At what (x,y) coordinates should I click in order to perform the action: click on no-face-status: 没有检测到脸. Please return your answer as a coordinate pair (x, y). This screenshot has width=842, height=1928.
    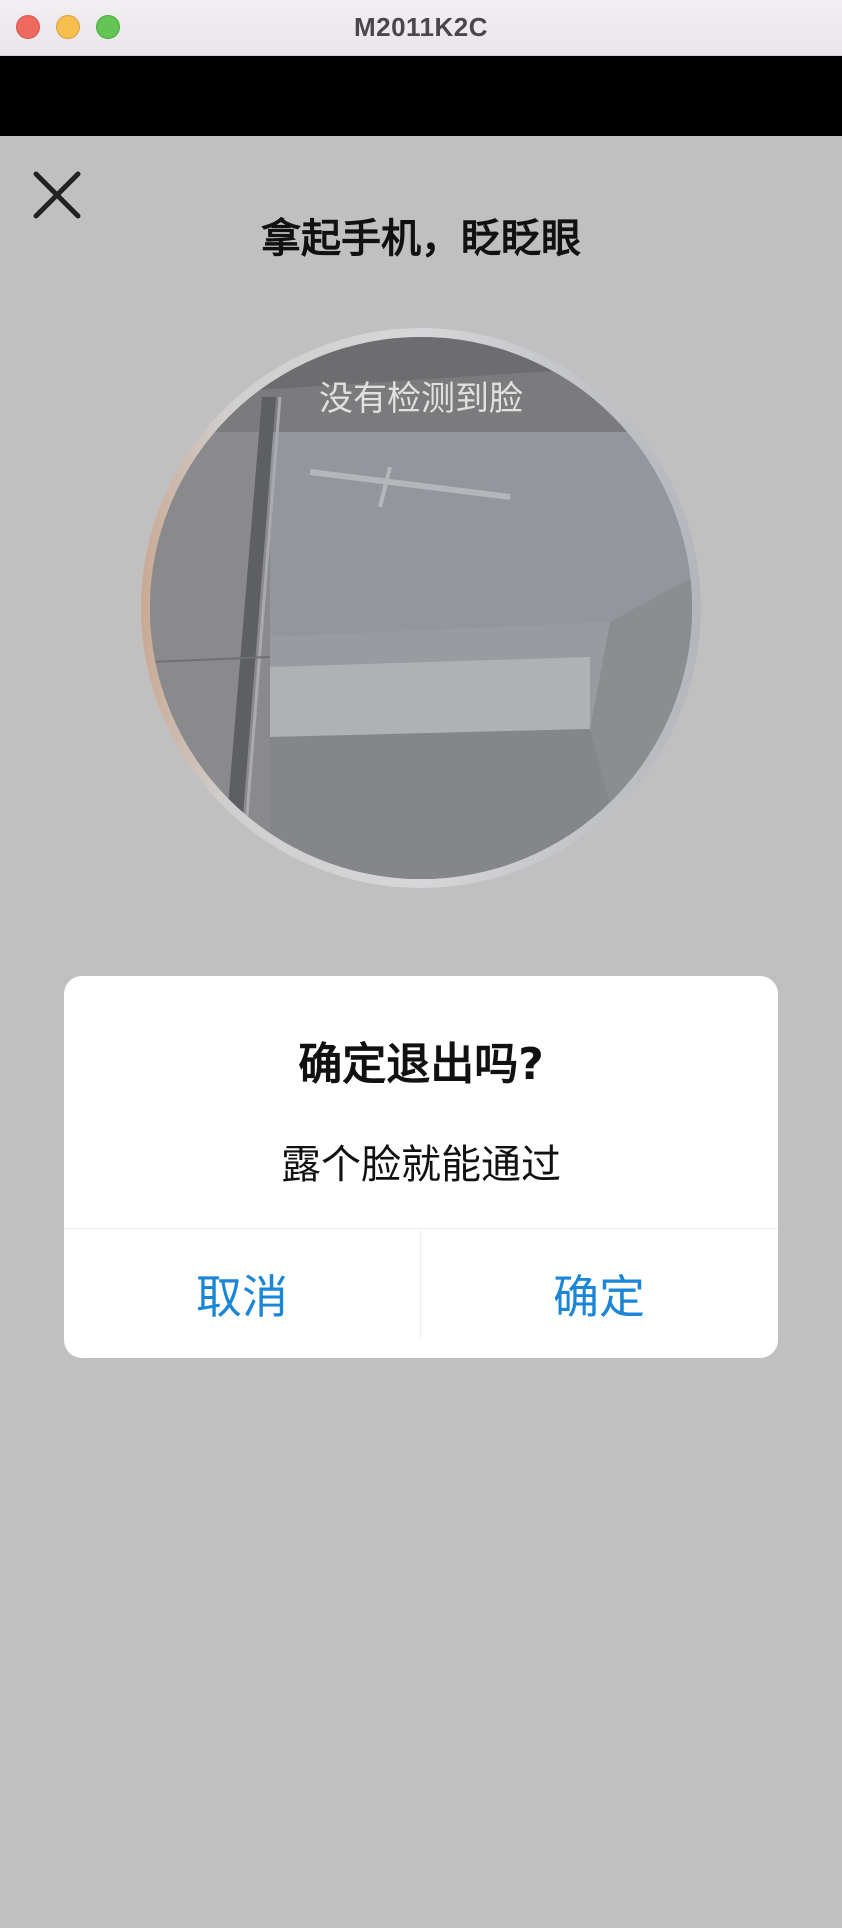
    Looking at the image, I should click on (421, 399).